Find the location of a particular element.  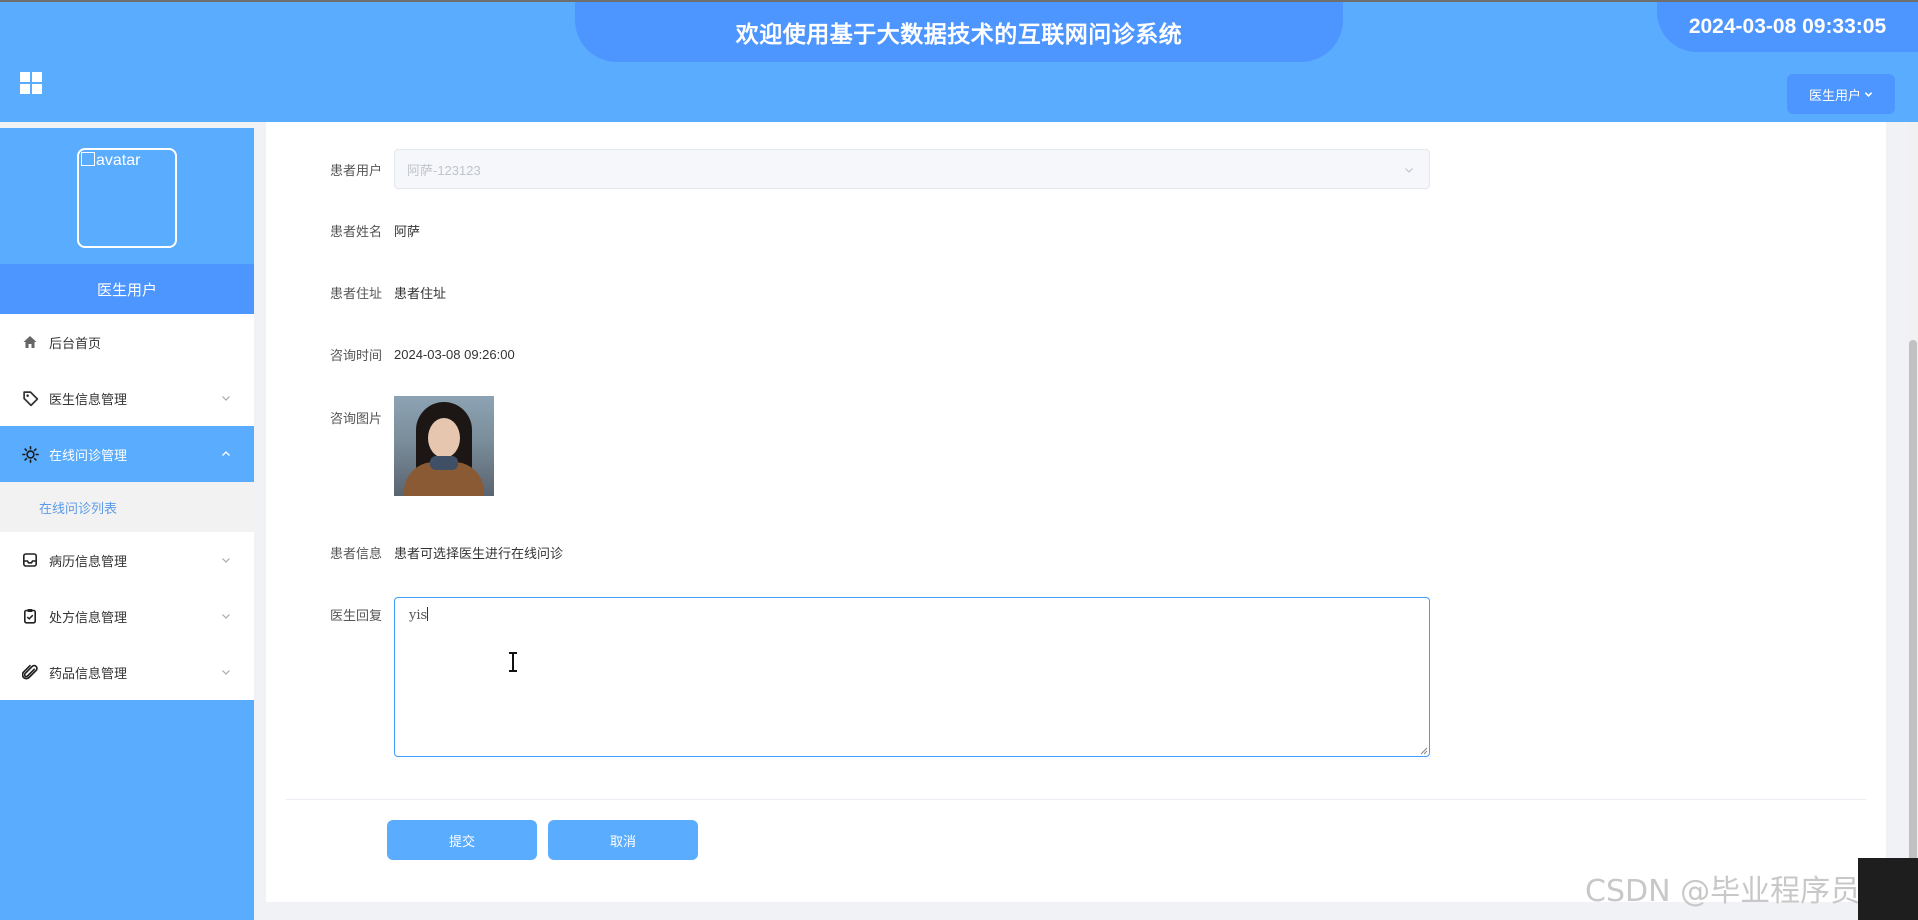

user-menu-button: 医生用户 is located at coordinates (1841, 94).